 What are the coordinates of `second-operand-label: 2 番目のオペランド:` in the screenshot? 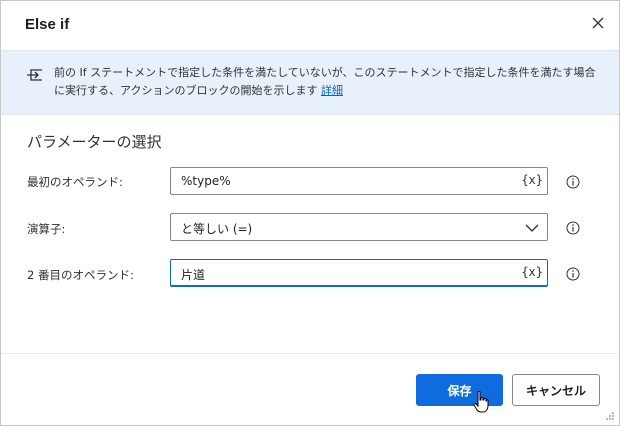 It's located at (80, 275).